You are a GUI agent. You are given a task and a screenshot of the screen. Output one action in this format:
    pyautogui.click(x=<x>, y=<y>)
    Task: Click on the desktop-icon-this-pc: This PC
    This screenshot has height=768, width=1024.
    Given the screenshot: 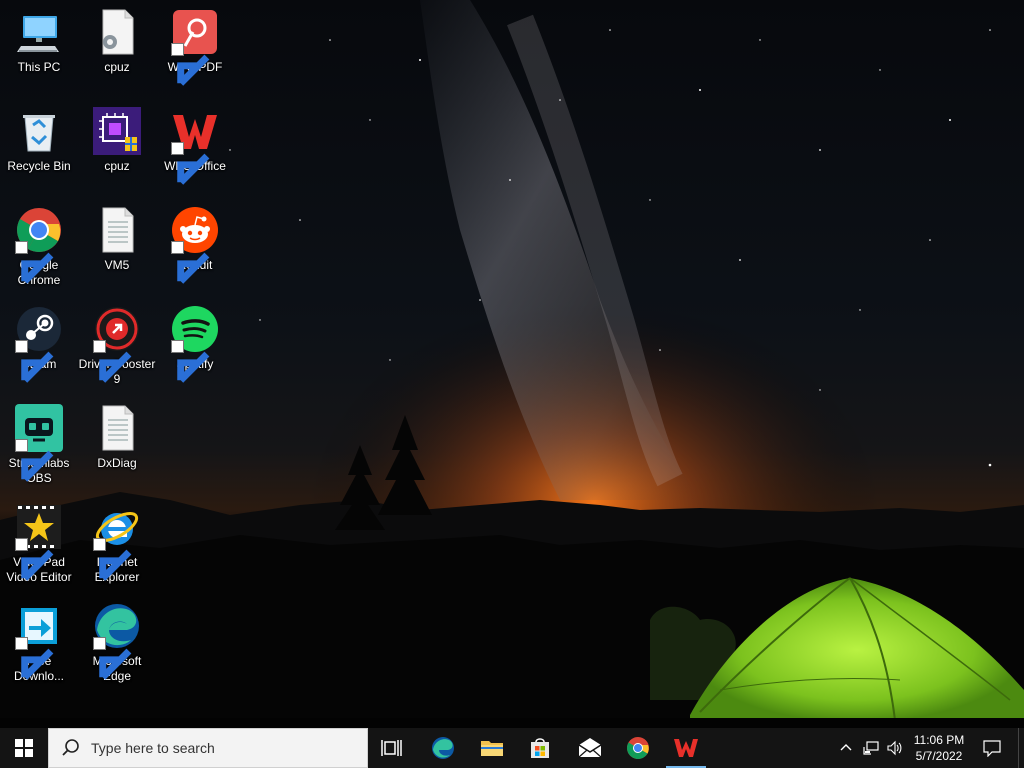 What is the action you would take?
    pyautogui.click(x=39, y=41)
    